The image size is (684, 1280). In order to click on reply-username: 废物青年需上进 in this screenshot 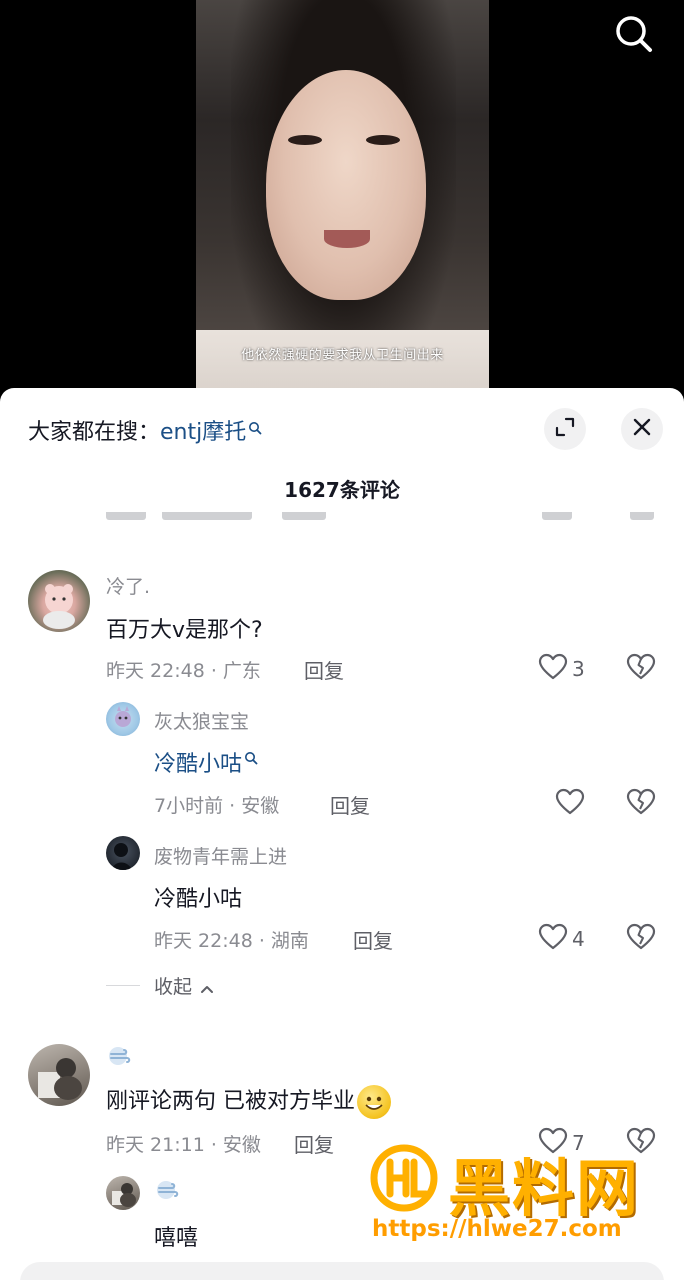, I will do `click(220, 855)`.